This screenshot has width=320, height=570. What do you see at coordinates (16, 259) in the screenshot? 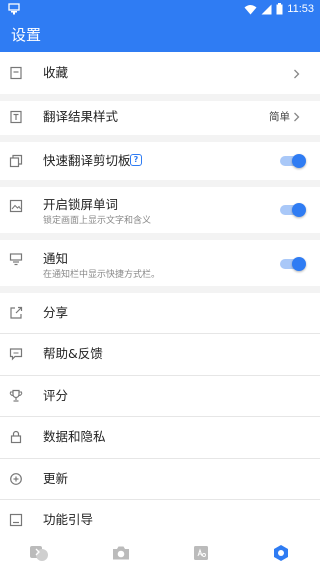
I see `notification-bar-icon` at bounding box center [16, 259].